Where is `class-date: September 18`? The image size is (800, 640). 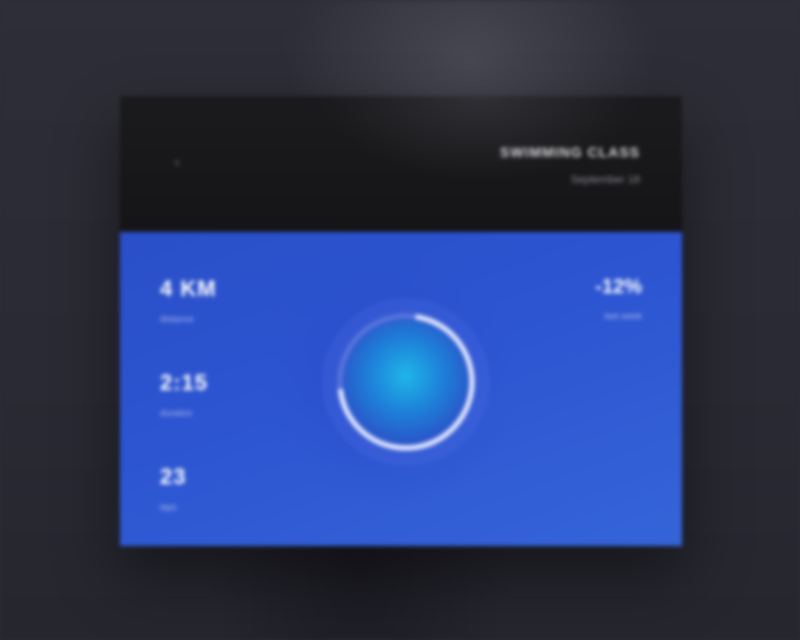
class-date: September 18 is located at coordinates (605, 180).